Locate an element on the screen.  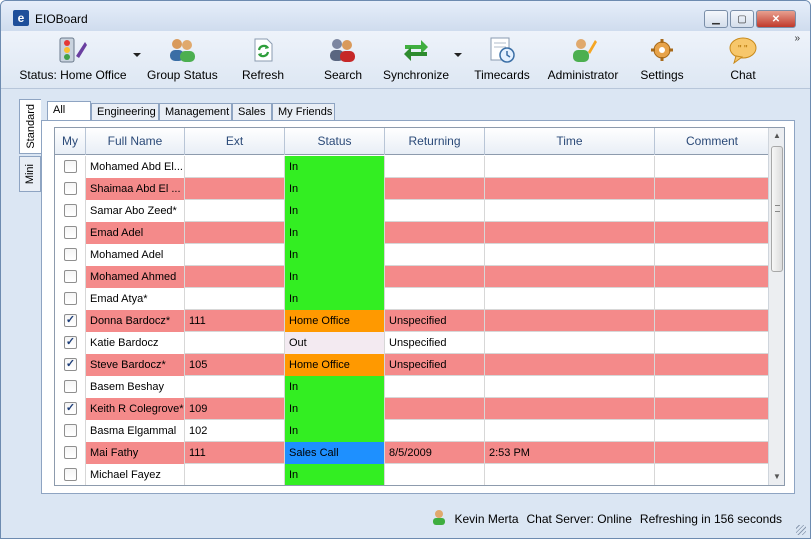
tab-my-friends: My Friends is located at coordinates (303, 112).